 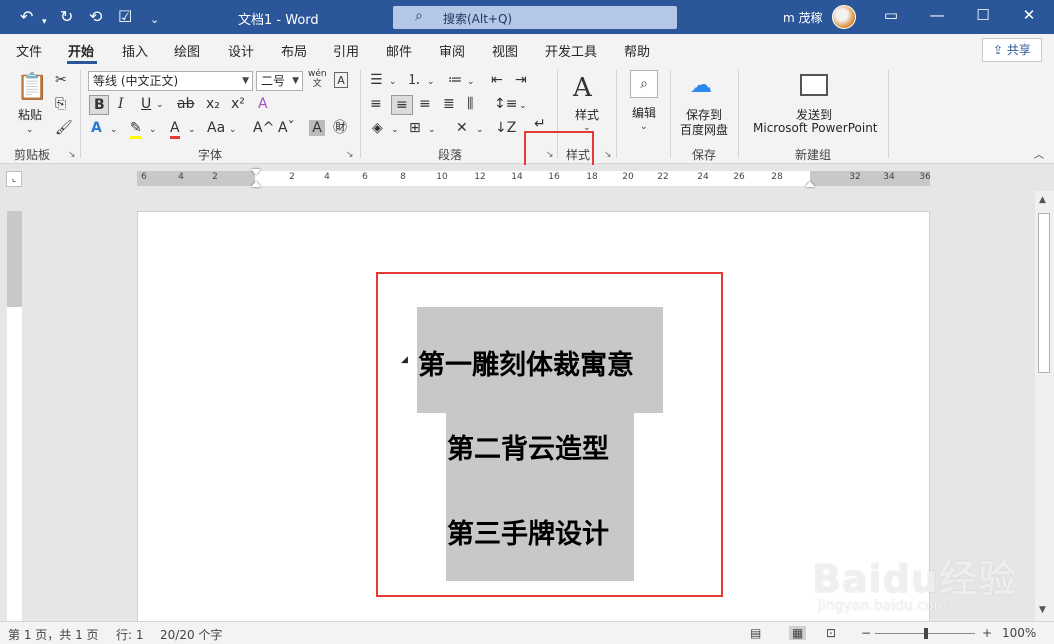 I want to click on distributed-icon: ⫼, so click(x=470, y=104).